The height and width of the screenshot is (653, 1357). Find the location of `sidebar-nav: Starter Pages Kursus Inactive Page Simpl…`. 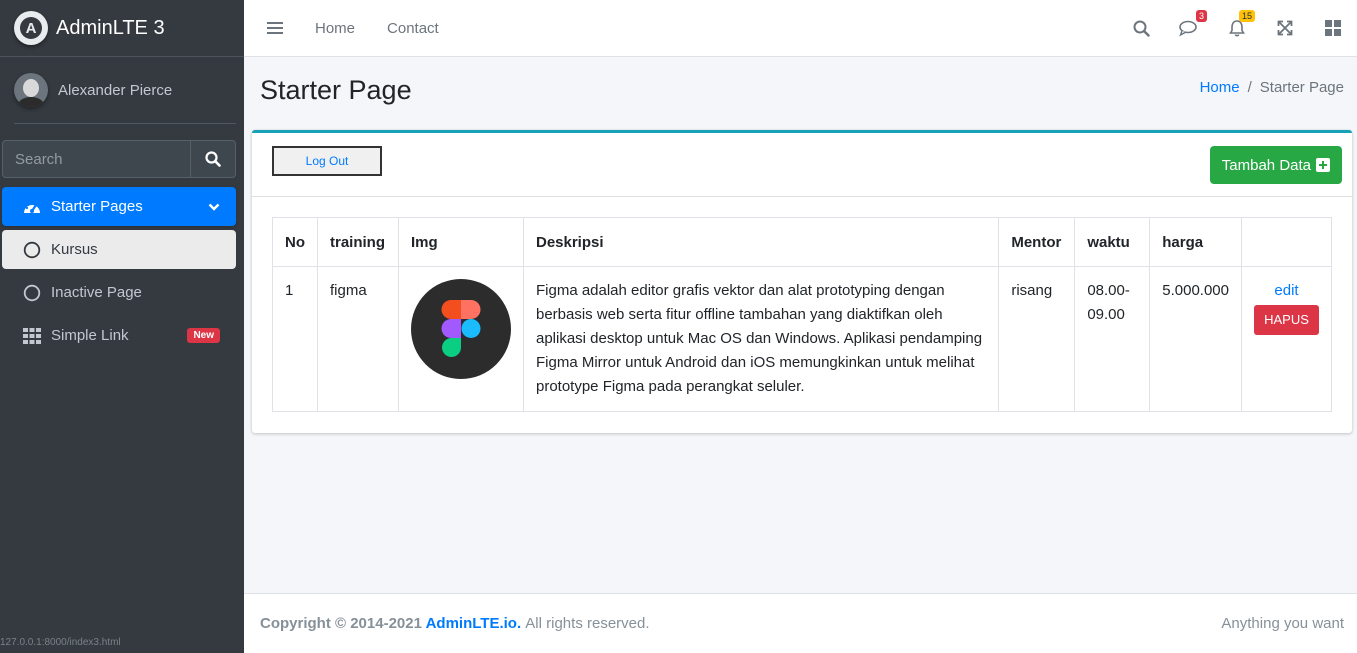

sidebar-nav: Starter Pages Kursus Inactive Page Simpl… is located at coordinates (119, 271).